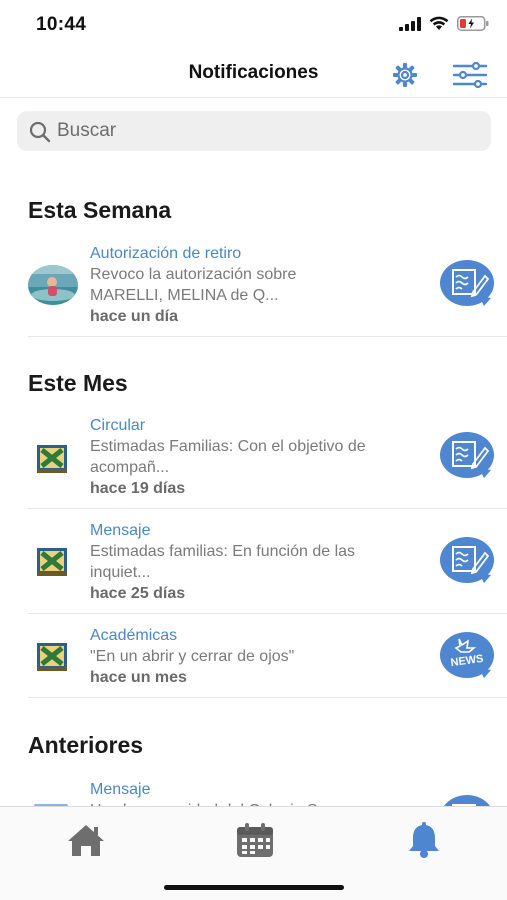  What do you see at coordinates (86, 745) in the screenshot?
I see `section-title-earlier: Anteriores` at bounding box center [86, 745].